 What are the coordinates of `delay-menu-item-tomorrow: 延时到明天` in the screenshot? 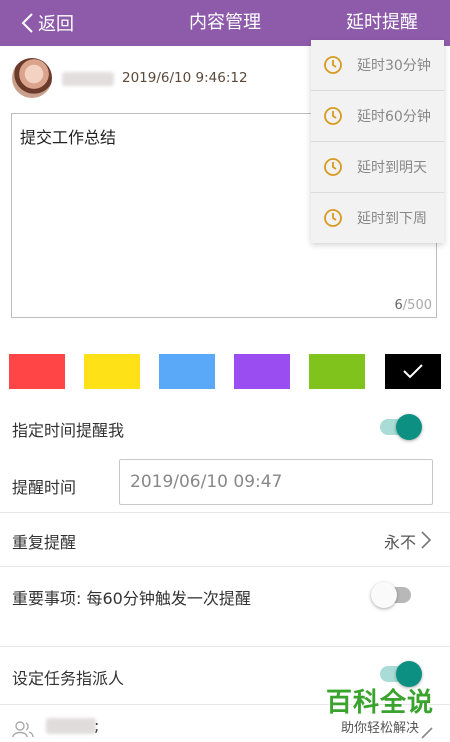 It's located at (377, 167).